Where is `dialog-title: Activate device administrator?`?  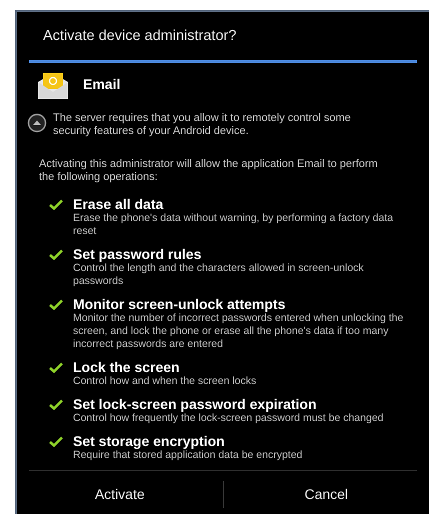 dialog-title: Activate device administrator? is located at coordinates (140, 36).